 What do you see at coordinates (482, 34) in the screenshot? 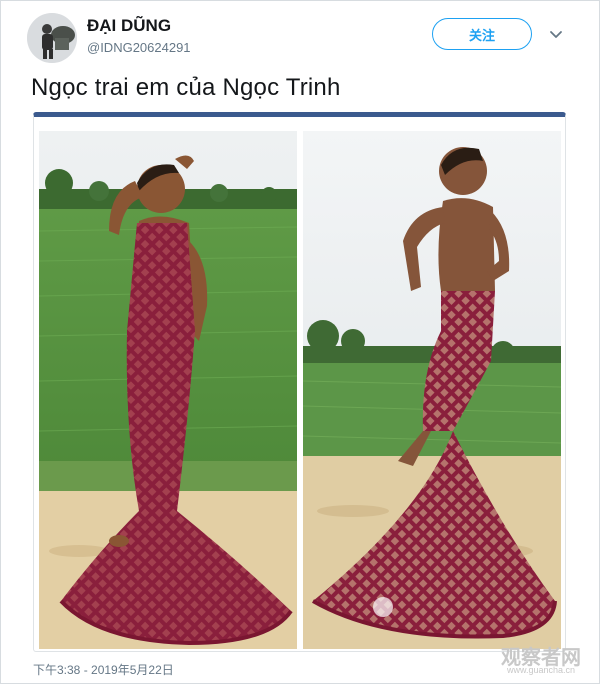
I see `follow-button: 关注` at bounding box center [482, 34].